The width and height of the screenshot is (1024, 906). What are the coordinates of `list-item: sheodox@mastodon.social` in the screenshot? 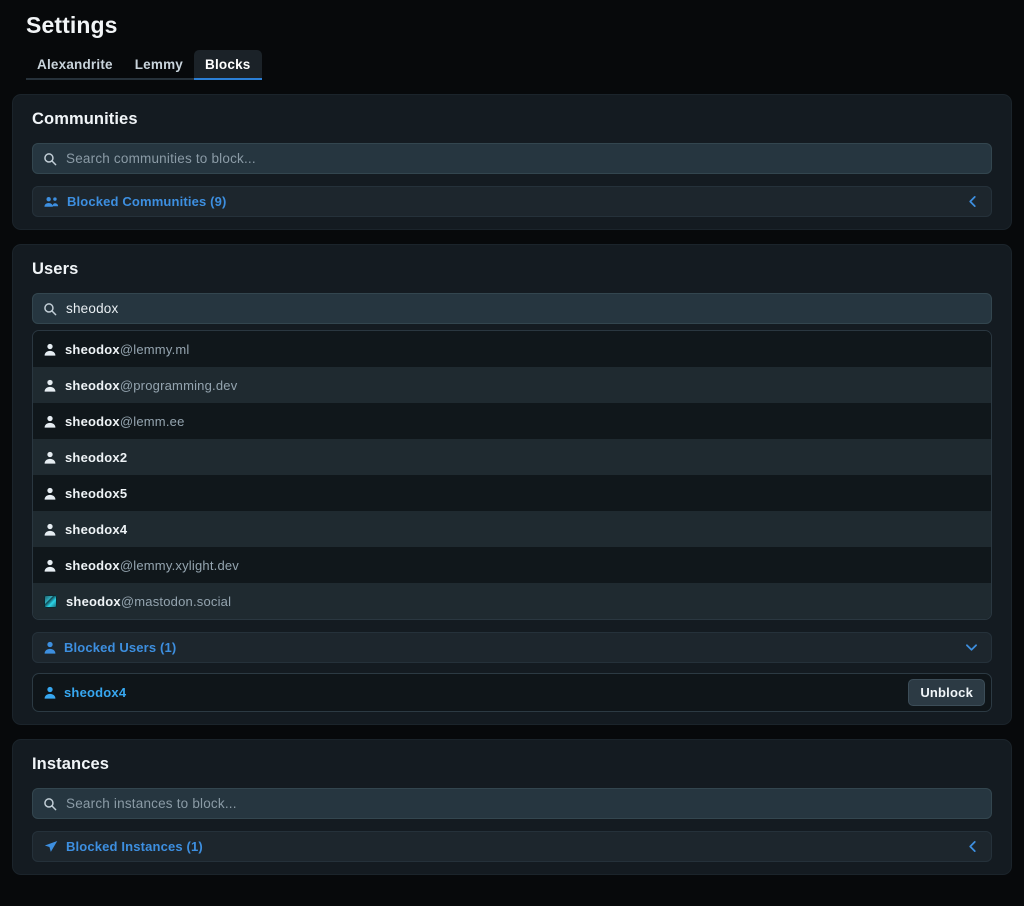 It's located at (512, 601).